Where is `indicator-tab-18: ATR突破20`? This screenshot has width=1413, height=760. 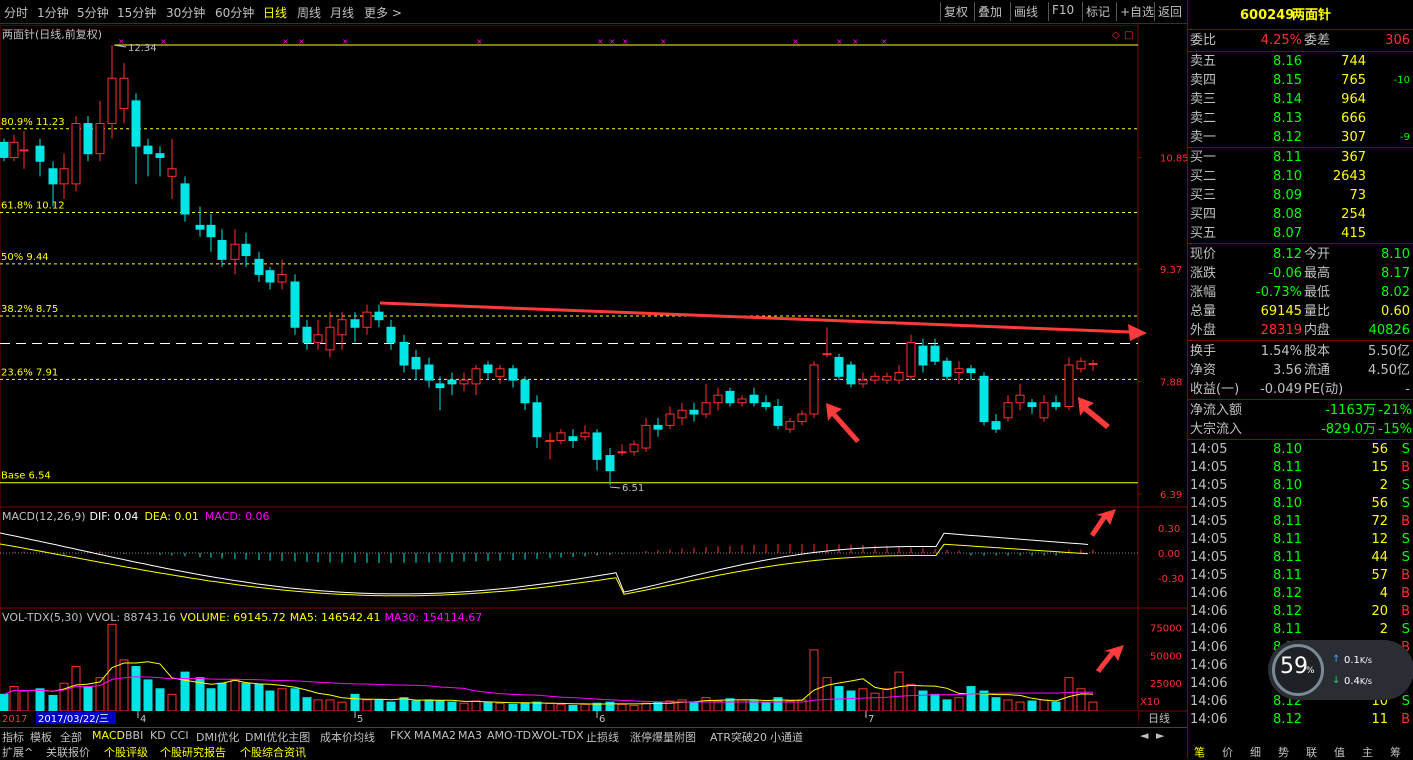 indicator-tab-18: ATR突破20 is located at coordinates (738, 737).